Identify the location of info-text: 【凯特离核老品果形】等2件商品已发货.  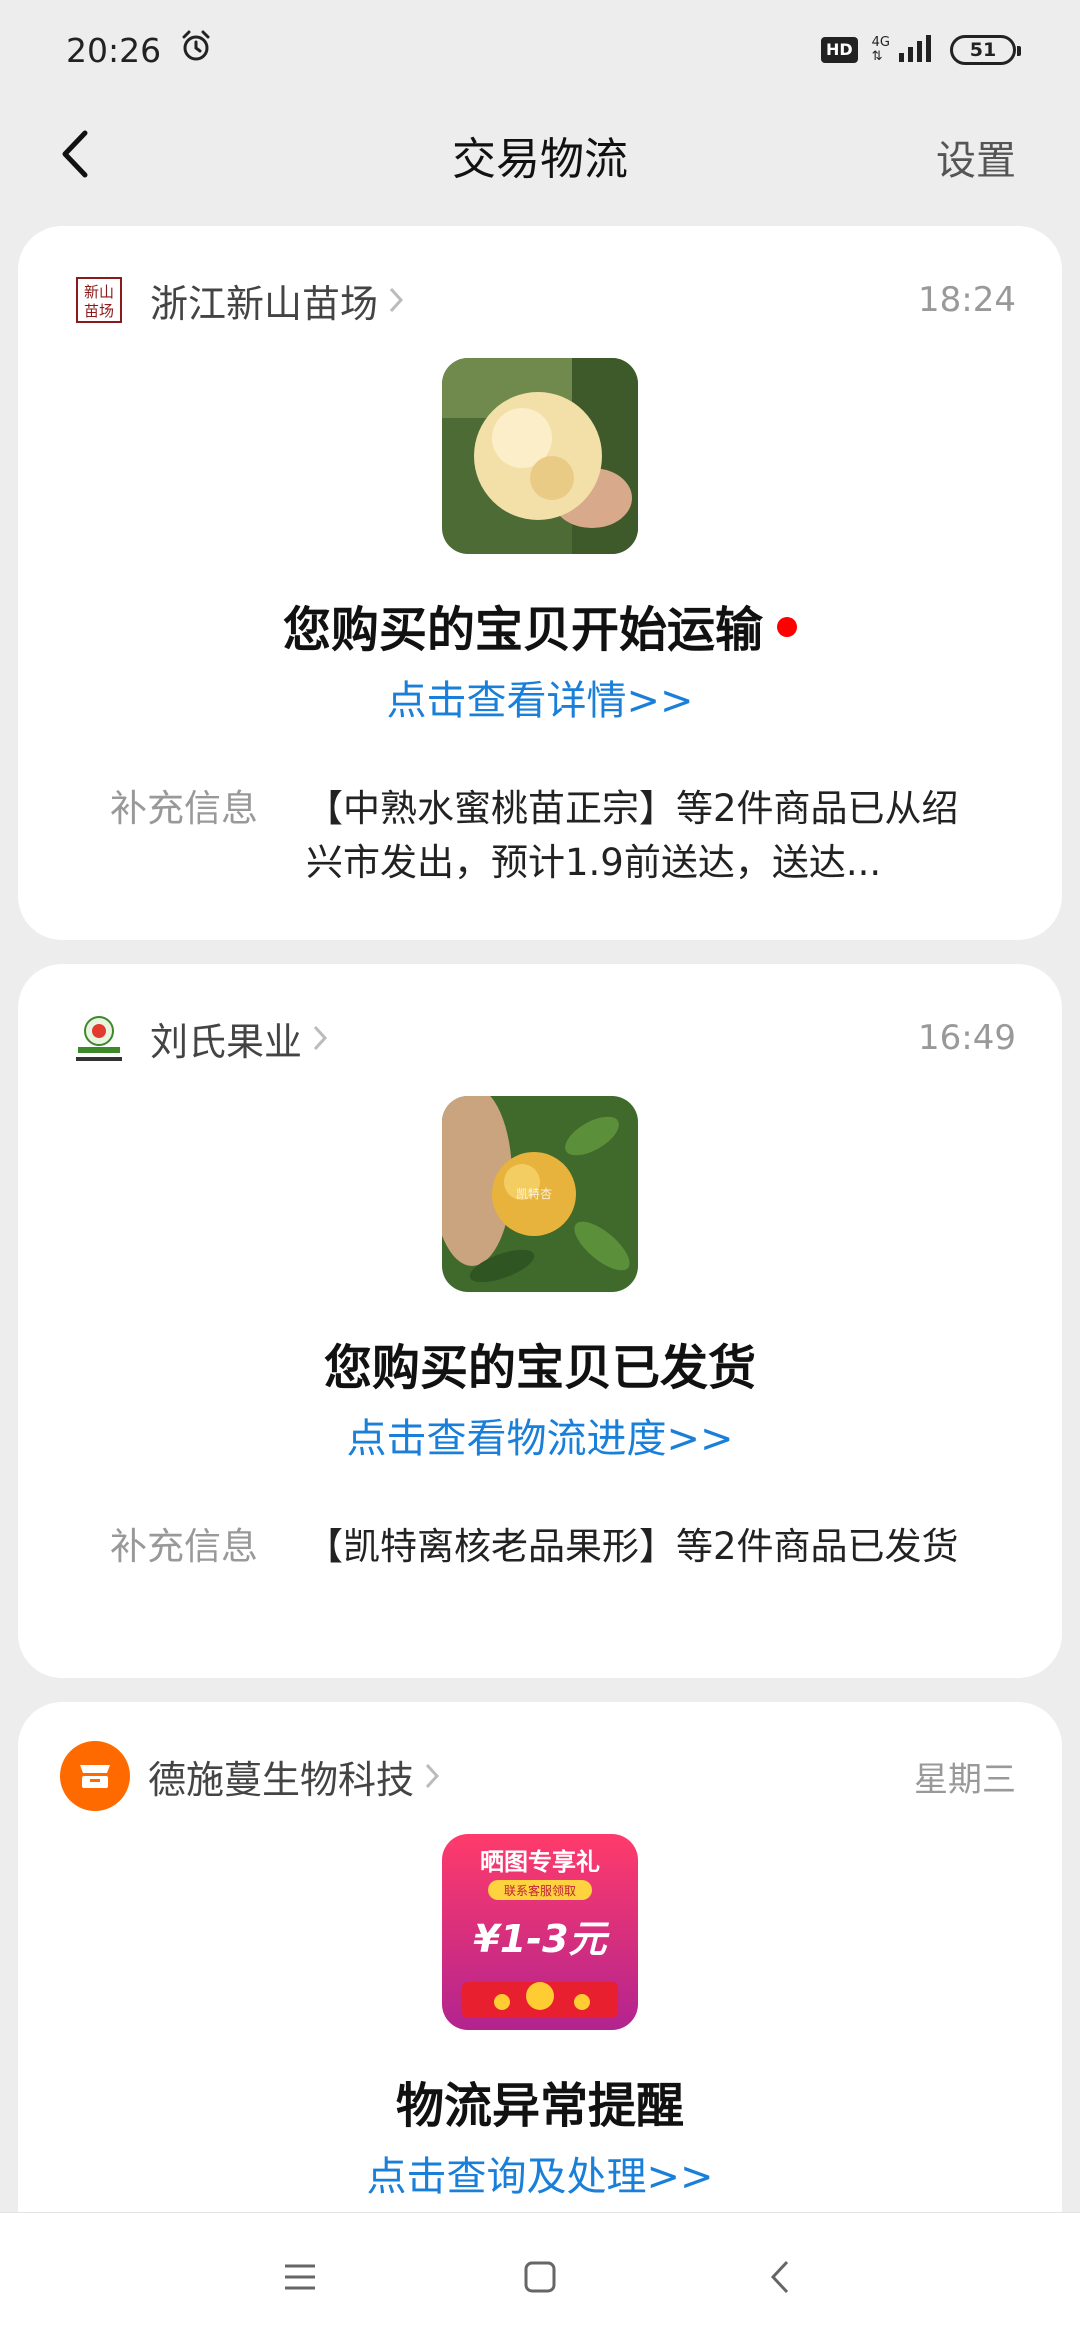
(632, 1546).